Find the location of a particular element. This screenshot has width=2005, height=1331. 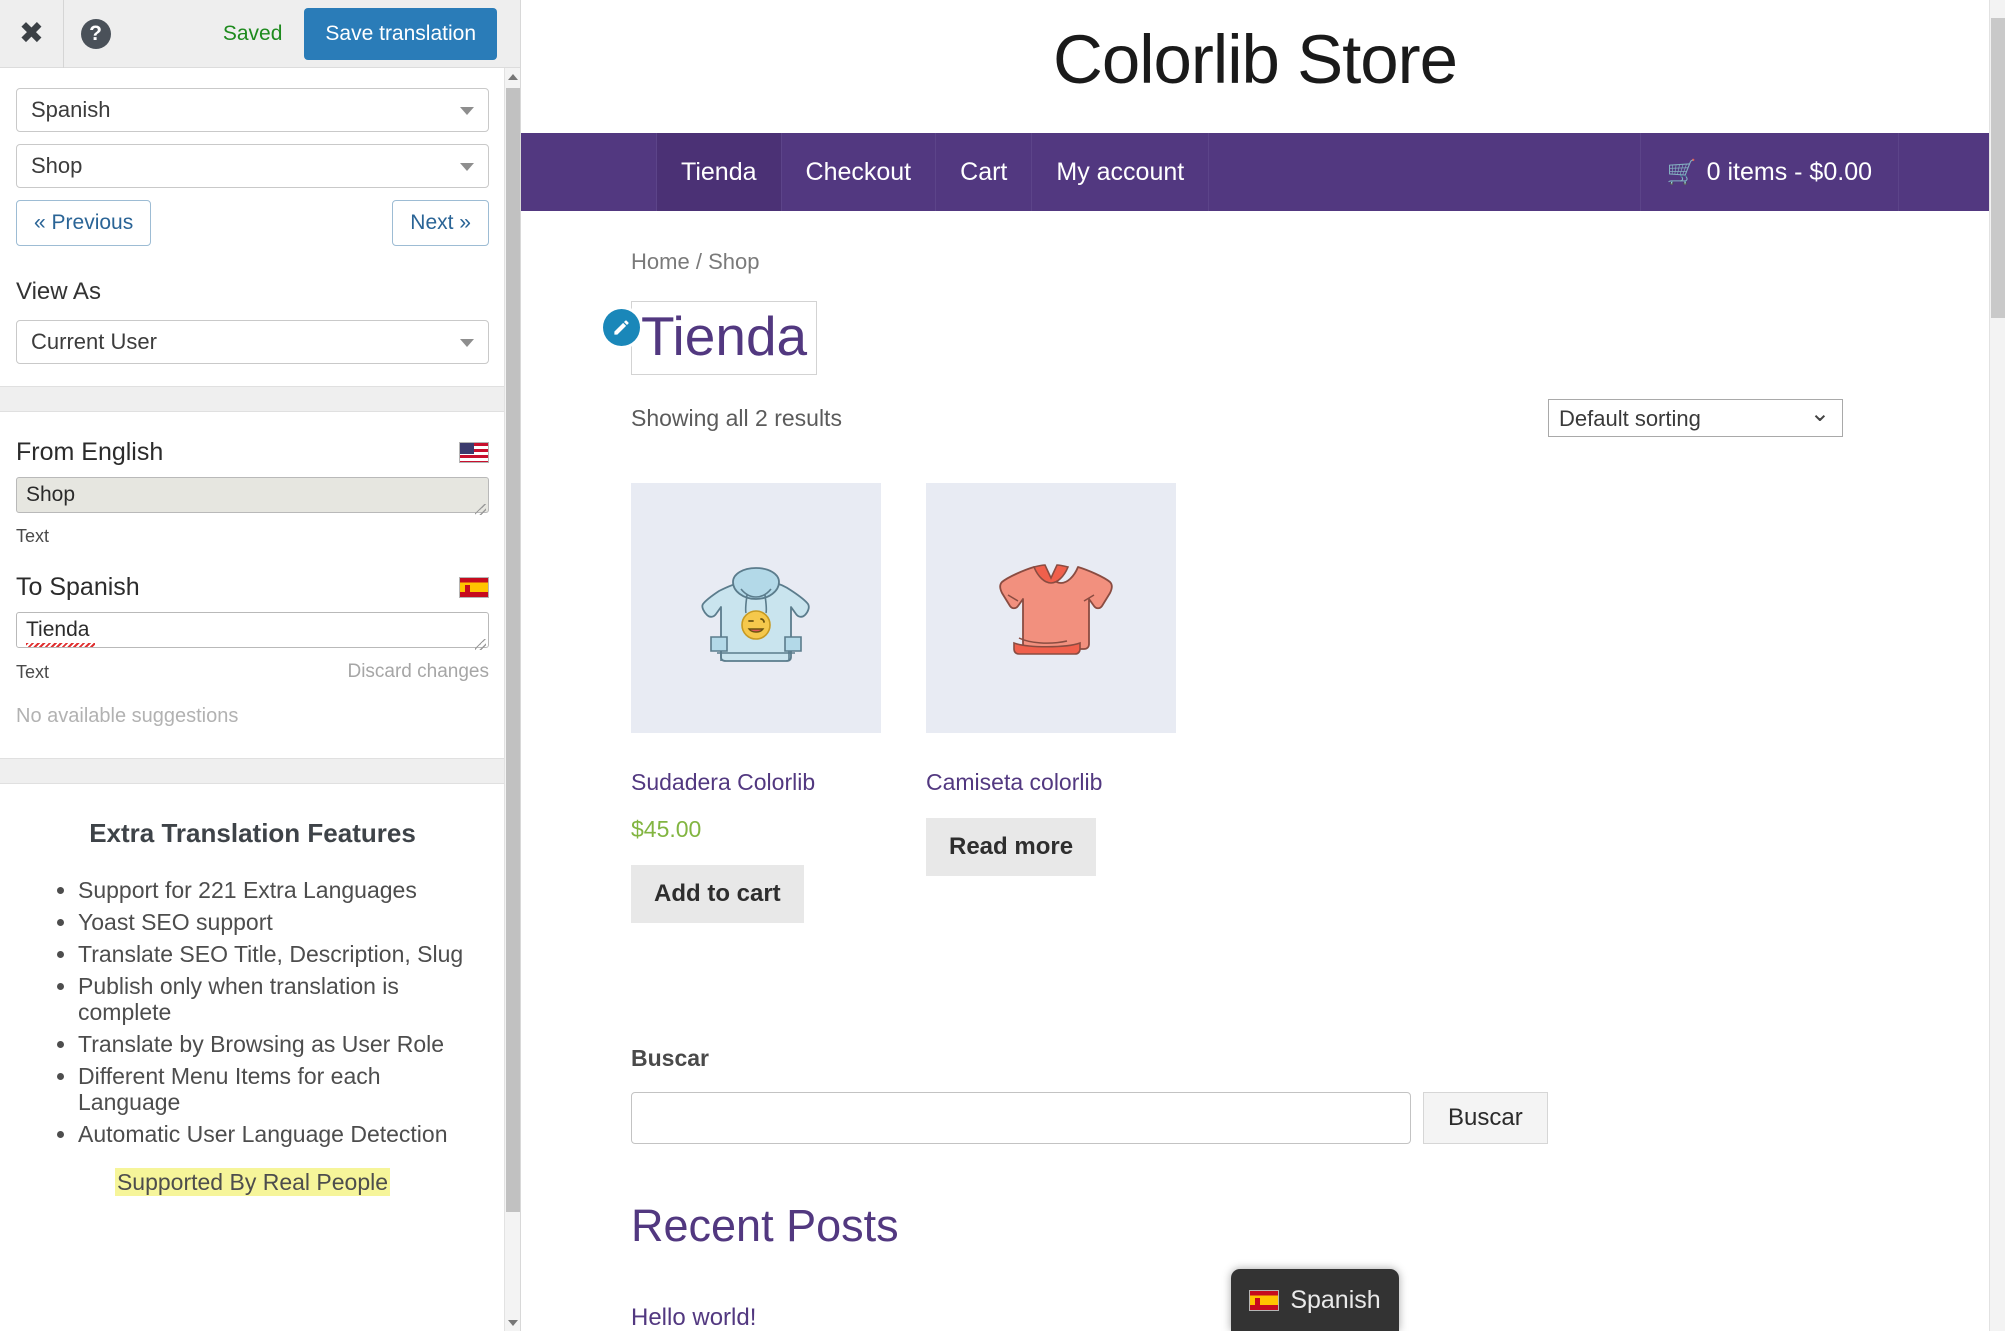

source-text-field is located at coordinates (252, 495).